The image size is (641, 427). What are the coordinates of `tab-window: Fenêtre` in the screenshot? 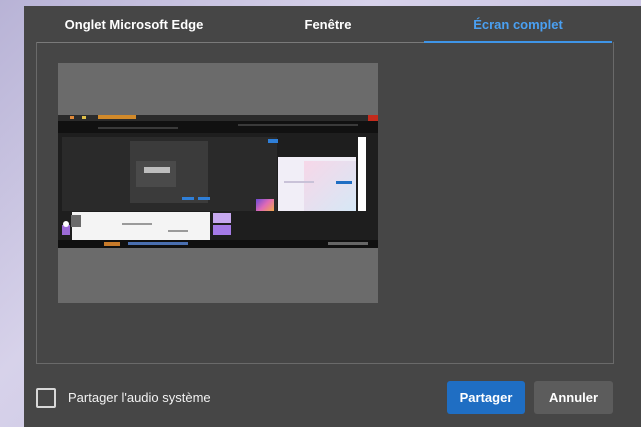 It's located at (328, 24).